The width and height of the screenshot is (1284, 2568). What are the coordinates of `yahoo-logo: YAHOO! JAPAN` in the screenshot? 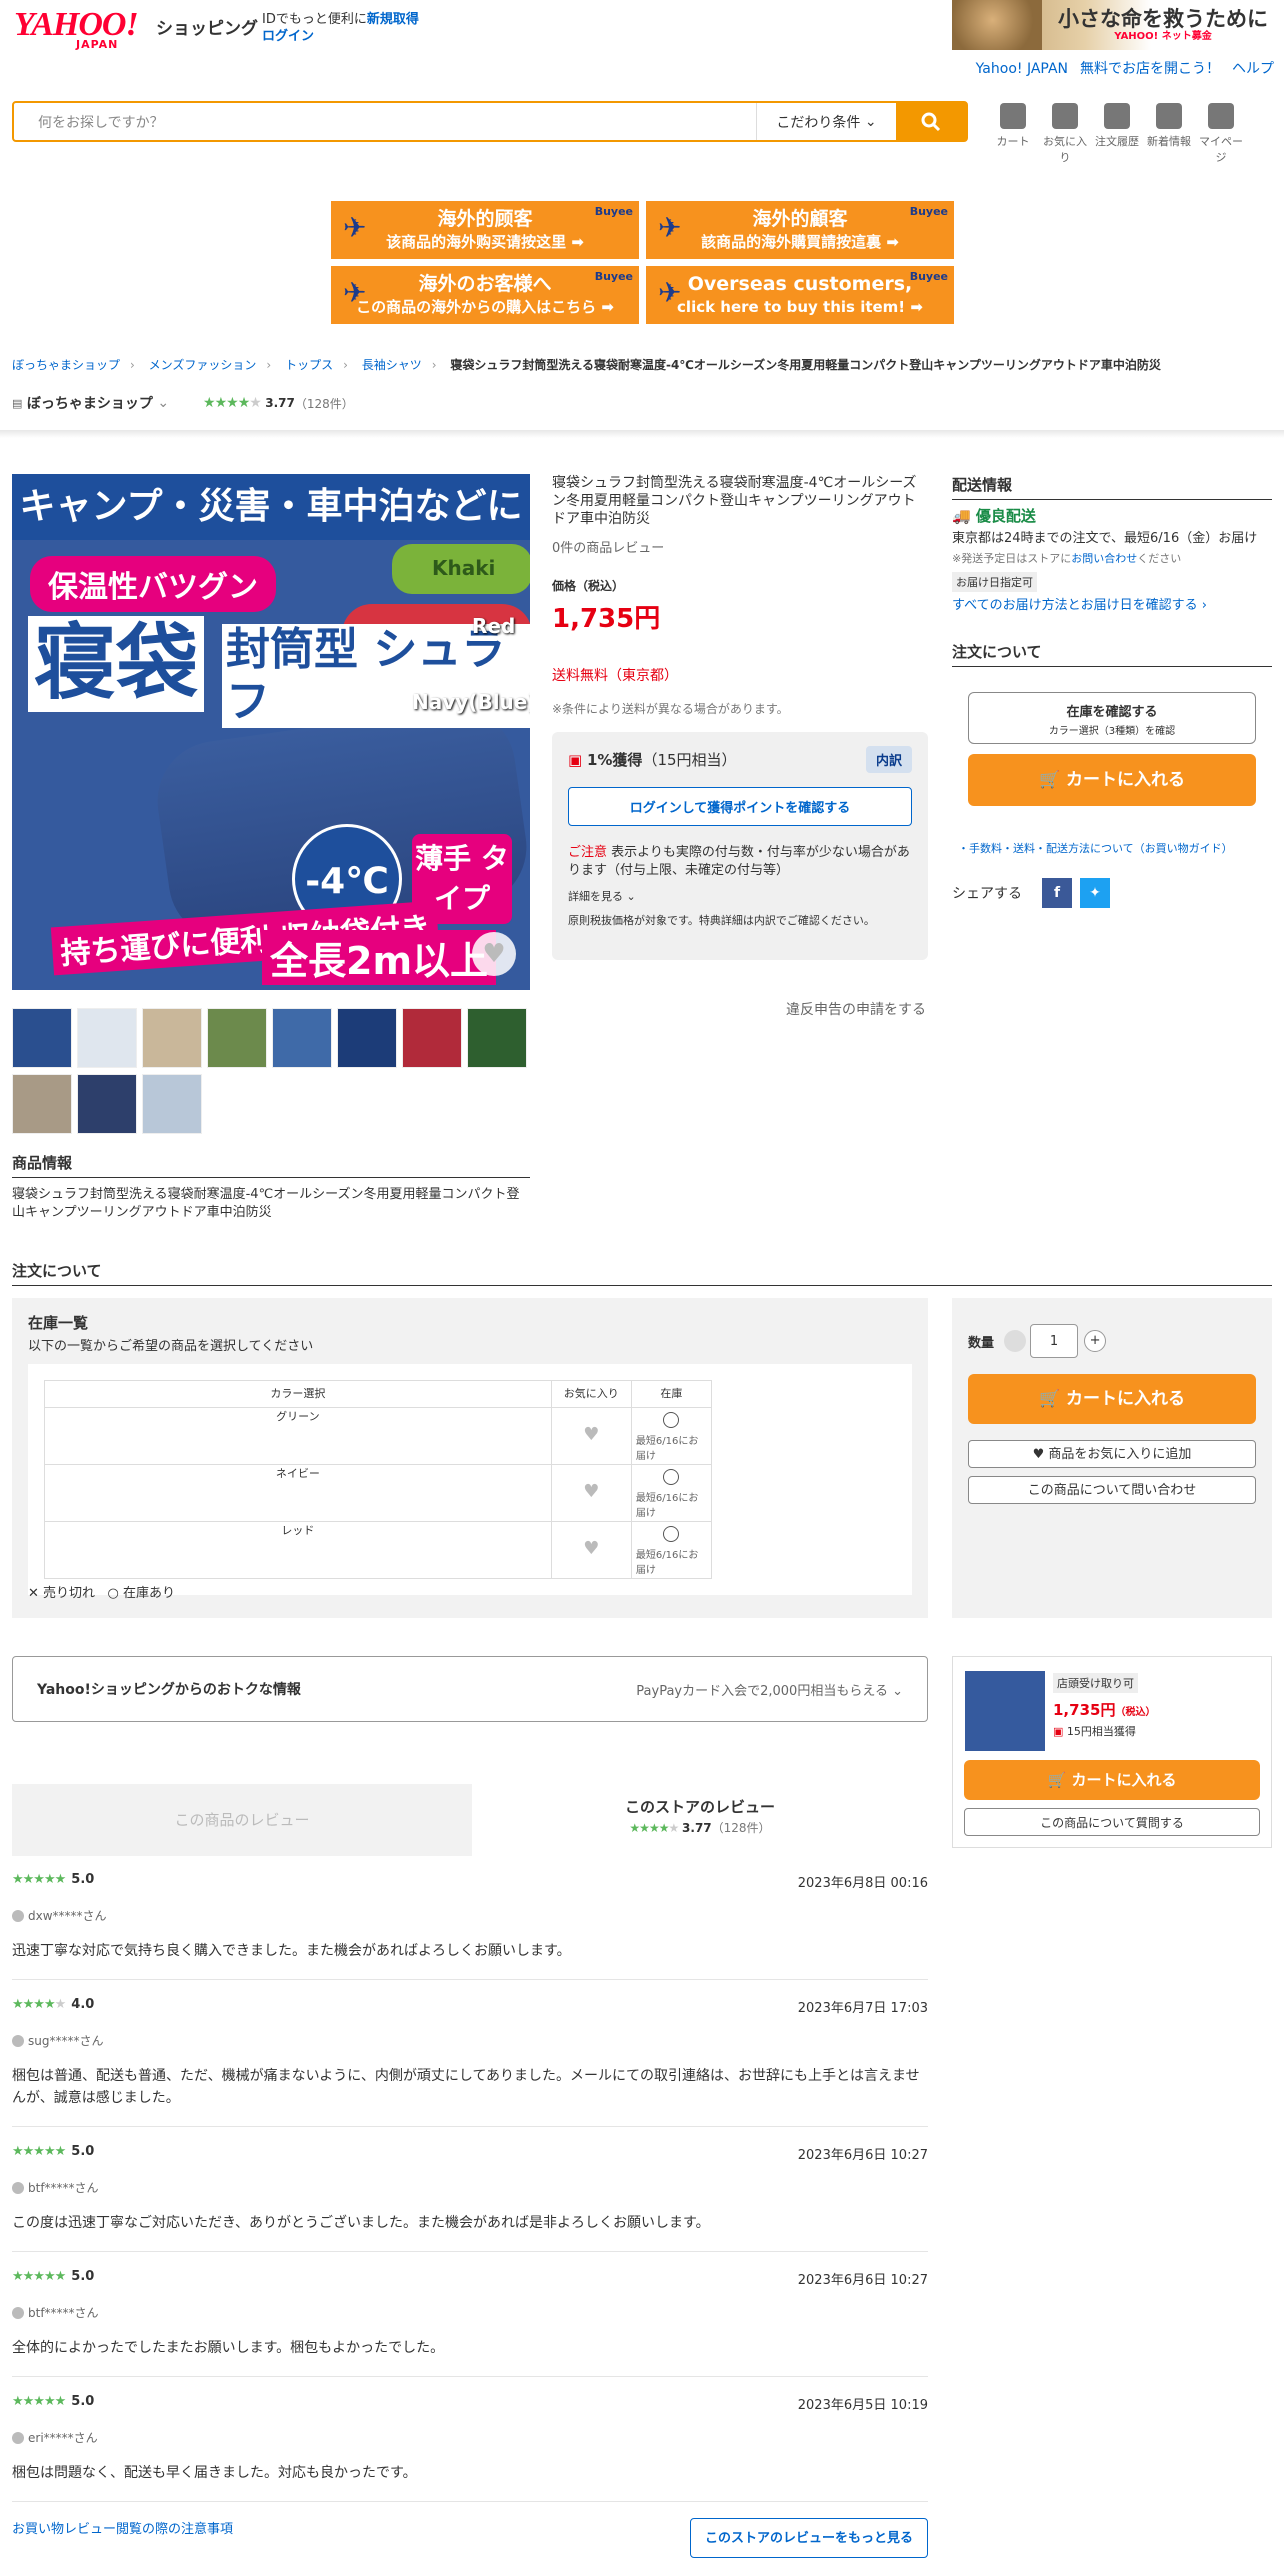 It's located at (84, 30).